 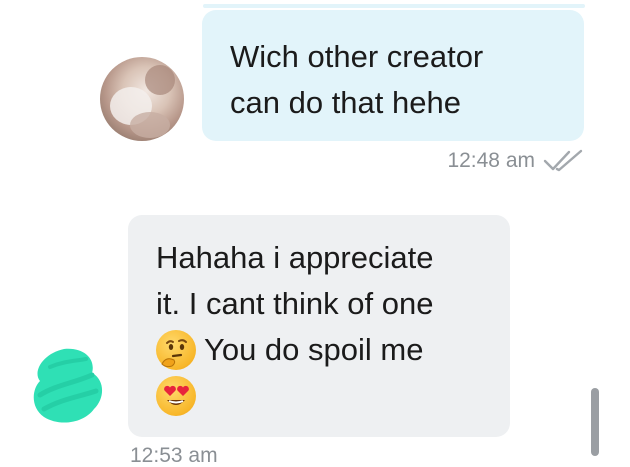 What do you see at coordinates (595, 422) in the screenshot?
I see `scrollbar-thumb` at bounding box center [595, 422].